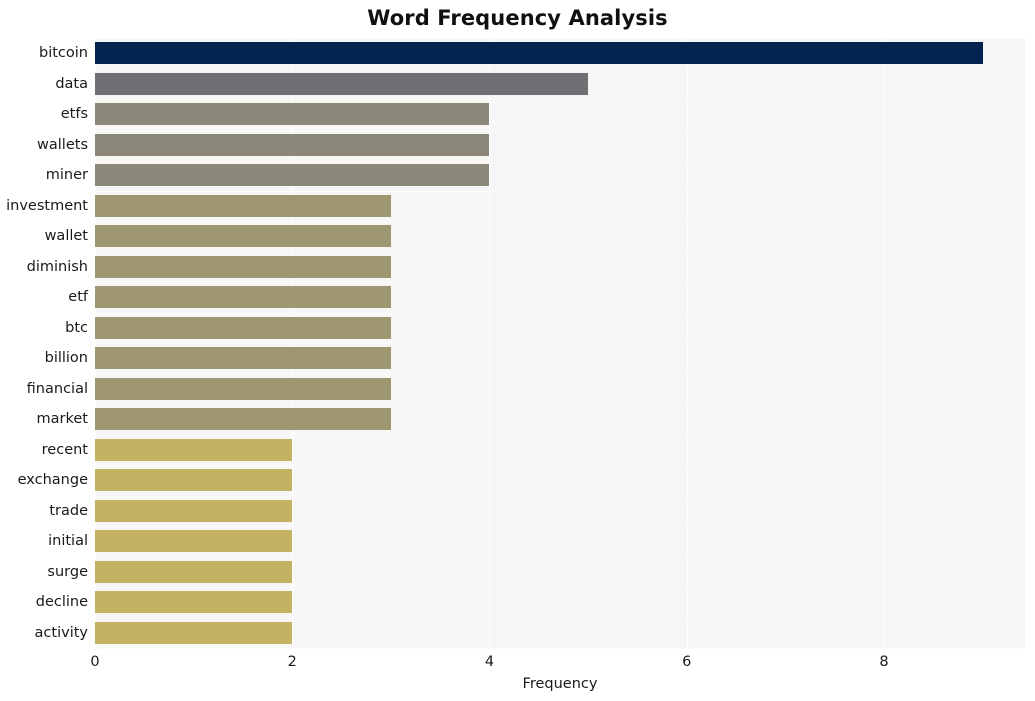 Image resolution: width=1035 pixels, height=701 pixels. I want to click on bar-etfs, so click(292, 114).